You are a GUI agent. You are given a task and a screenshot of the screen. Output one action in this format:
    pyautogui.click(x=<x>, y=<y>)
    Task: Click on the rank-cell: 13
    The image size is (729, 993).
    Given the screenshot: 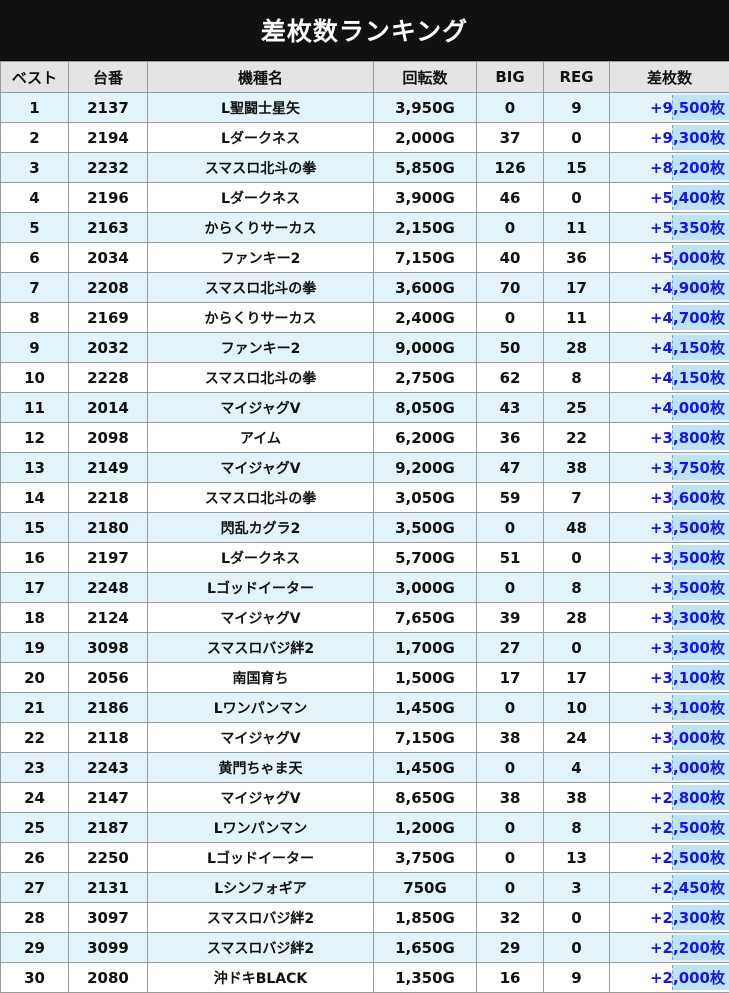 What is the action you would take?
    pyautogui.click(x=35, y=468)
    